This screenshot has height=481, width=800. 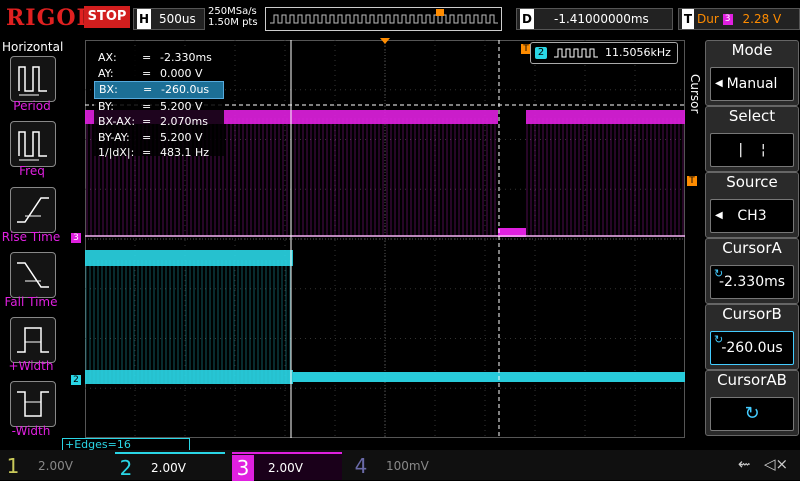 I want to click on ch3-scale: 2.00V, so click(x=285, y=467).